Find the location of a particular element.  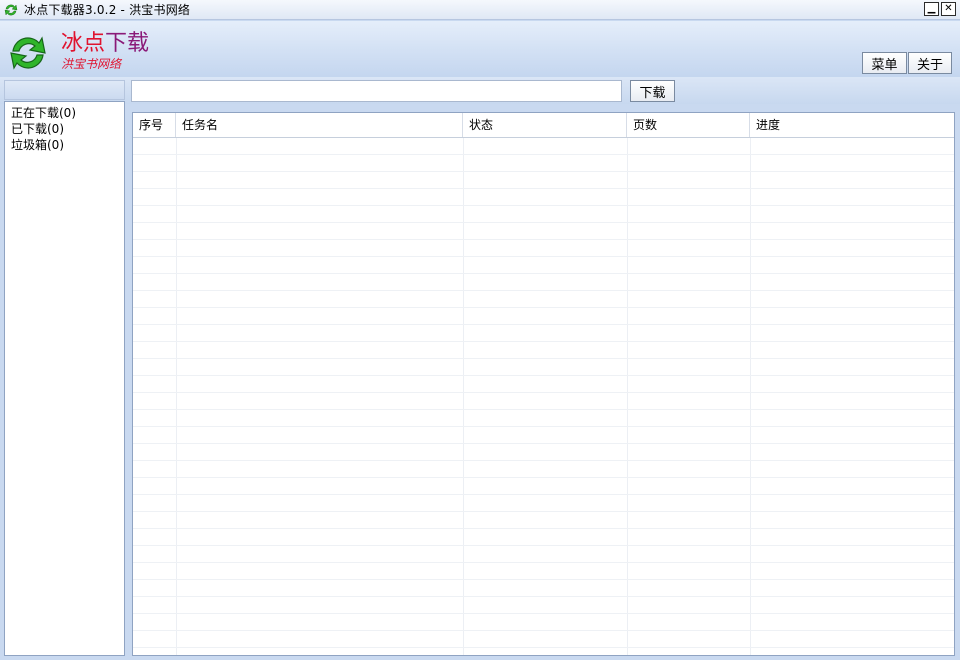

close-icon: ✕ is located at coordinates (948, 8).